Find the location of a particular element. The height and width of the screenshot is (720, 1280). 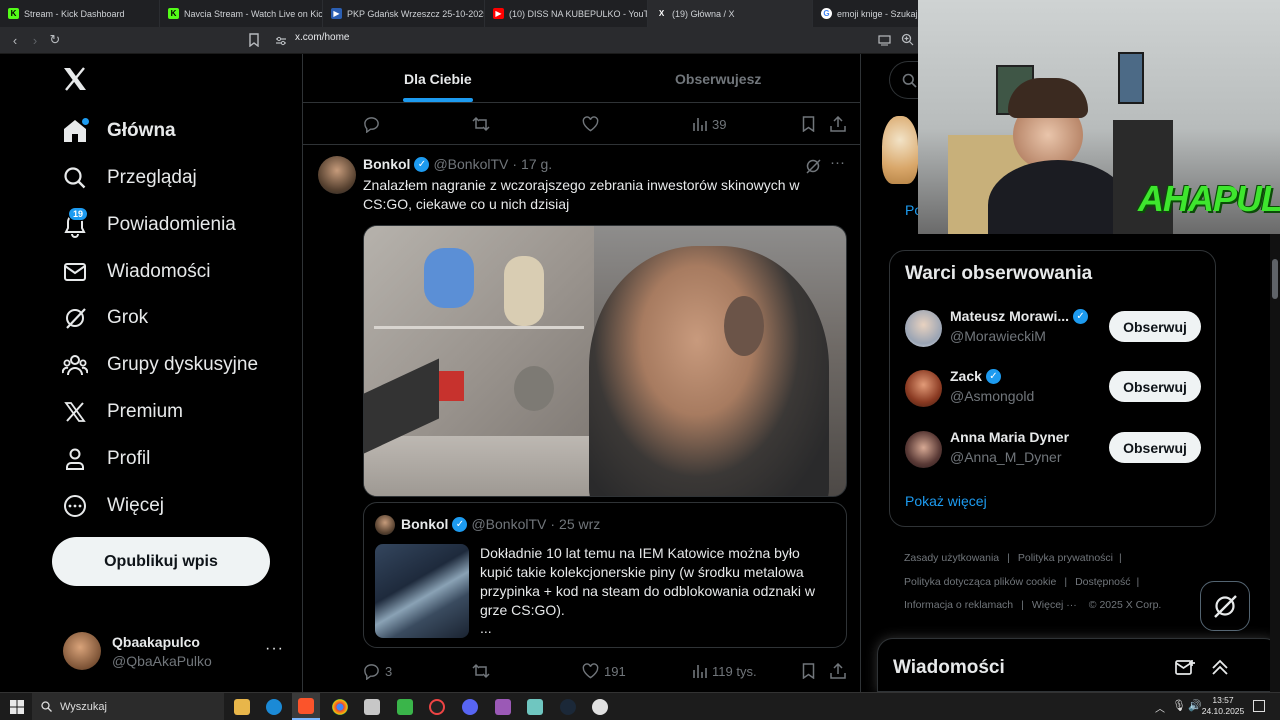

browser-tab: K Stream - Kick Dashboard is located at coordinates (80, 13).